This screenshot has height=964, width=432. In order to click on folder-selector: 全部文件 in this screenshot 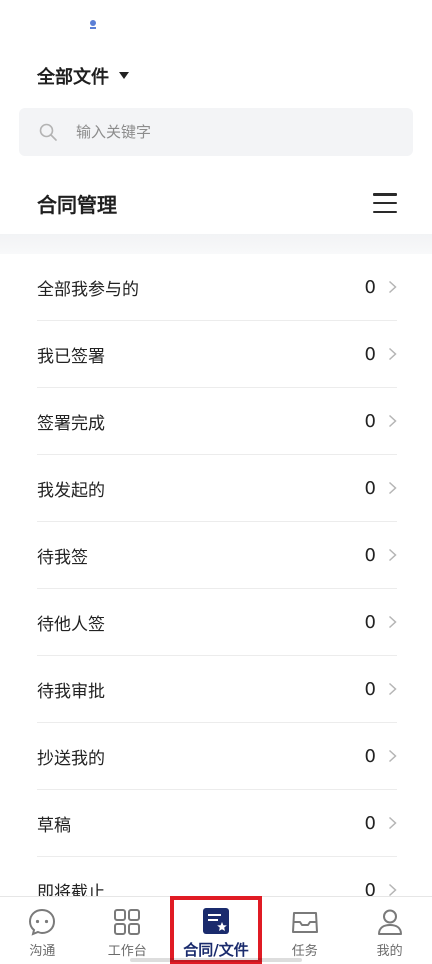, I will do `click(83, 76)`.